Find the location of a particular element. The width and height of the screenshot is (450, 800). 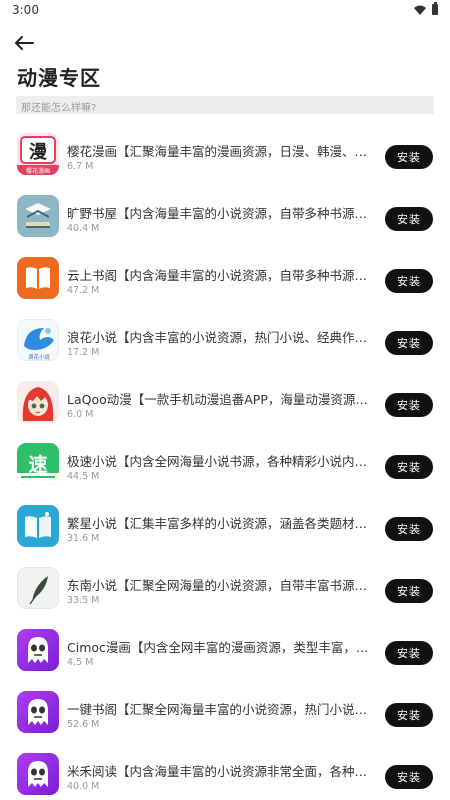

app-name: 云上书阁【内含海量丰富的小说资源，自带多种书源，精品小说 is located at coordinates (223, 275).